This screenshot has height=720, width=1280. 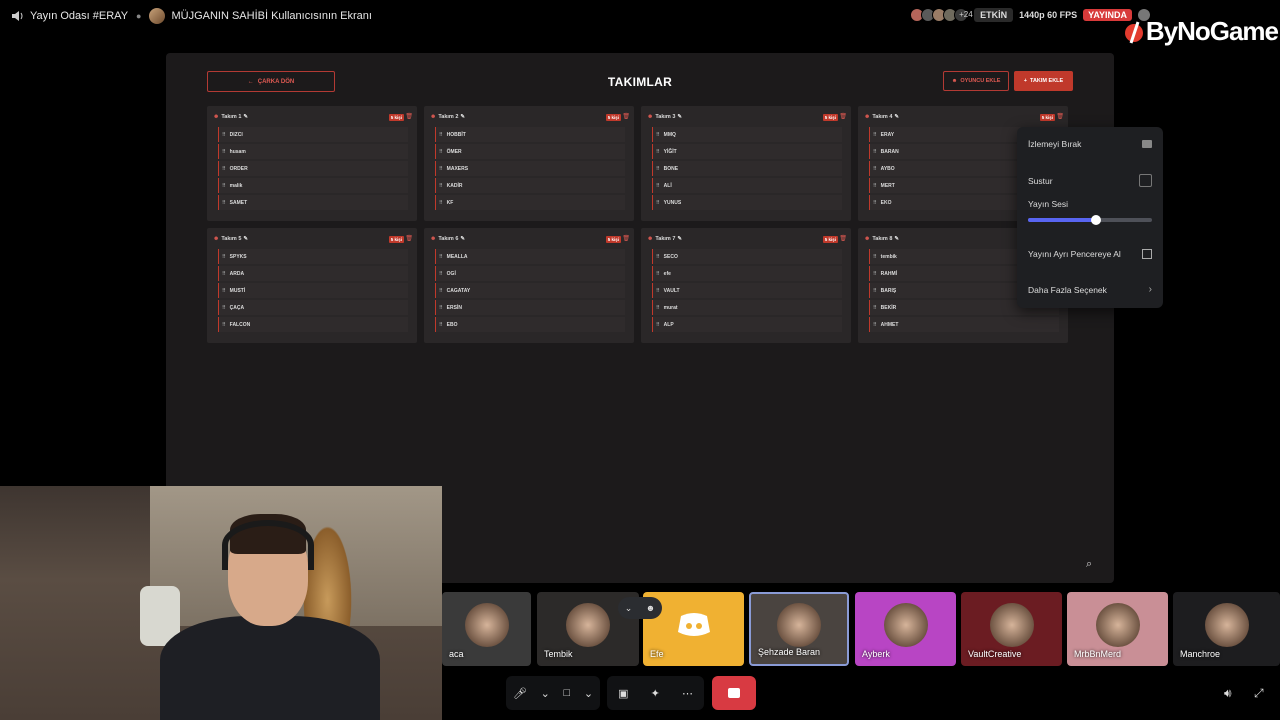 I want to click on player-row: ⠿ ORDER, so click(x=313, y=168).